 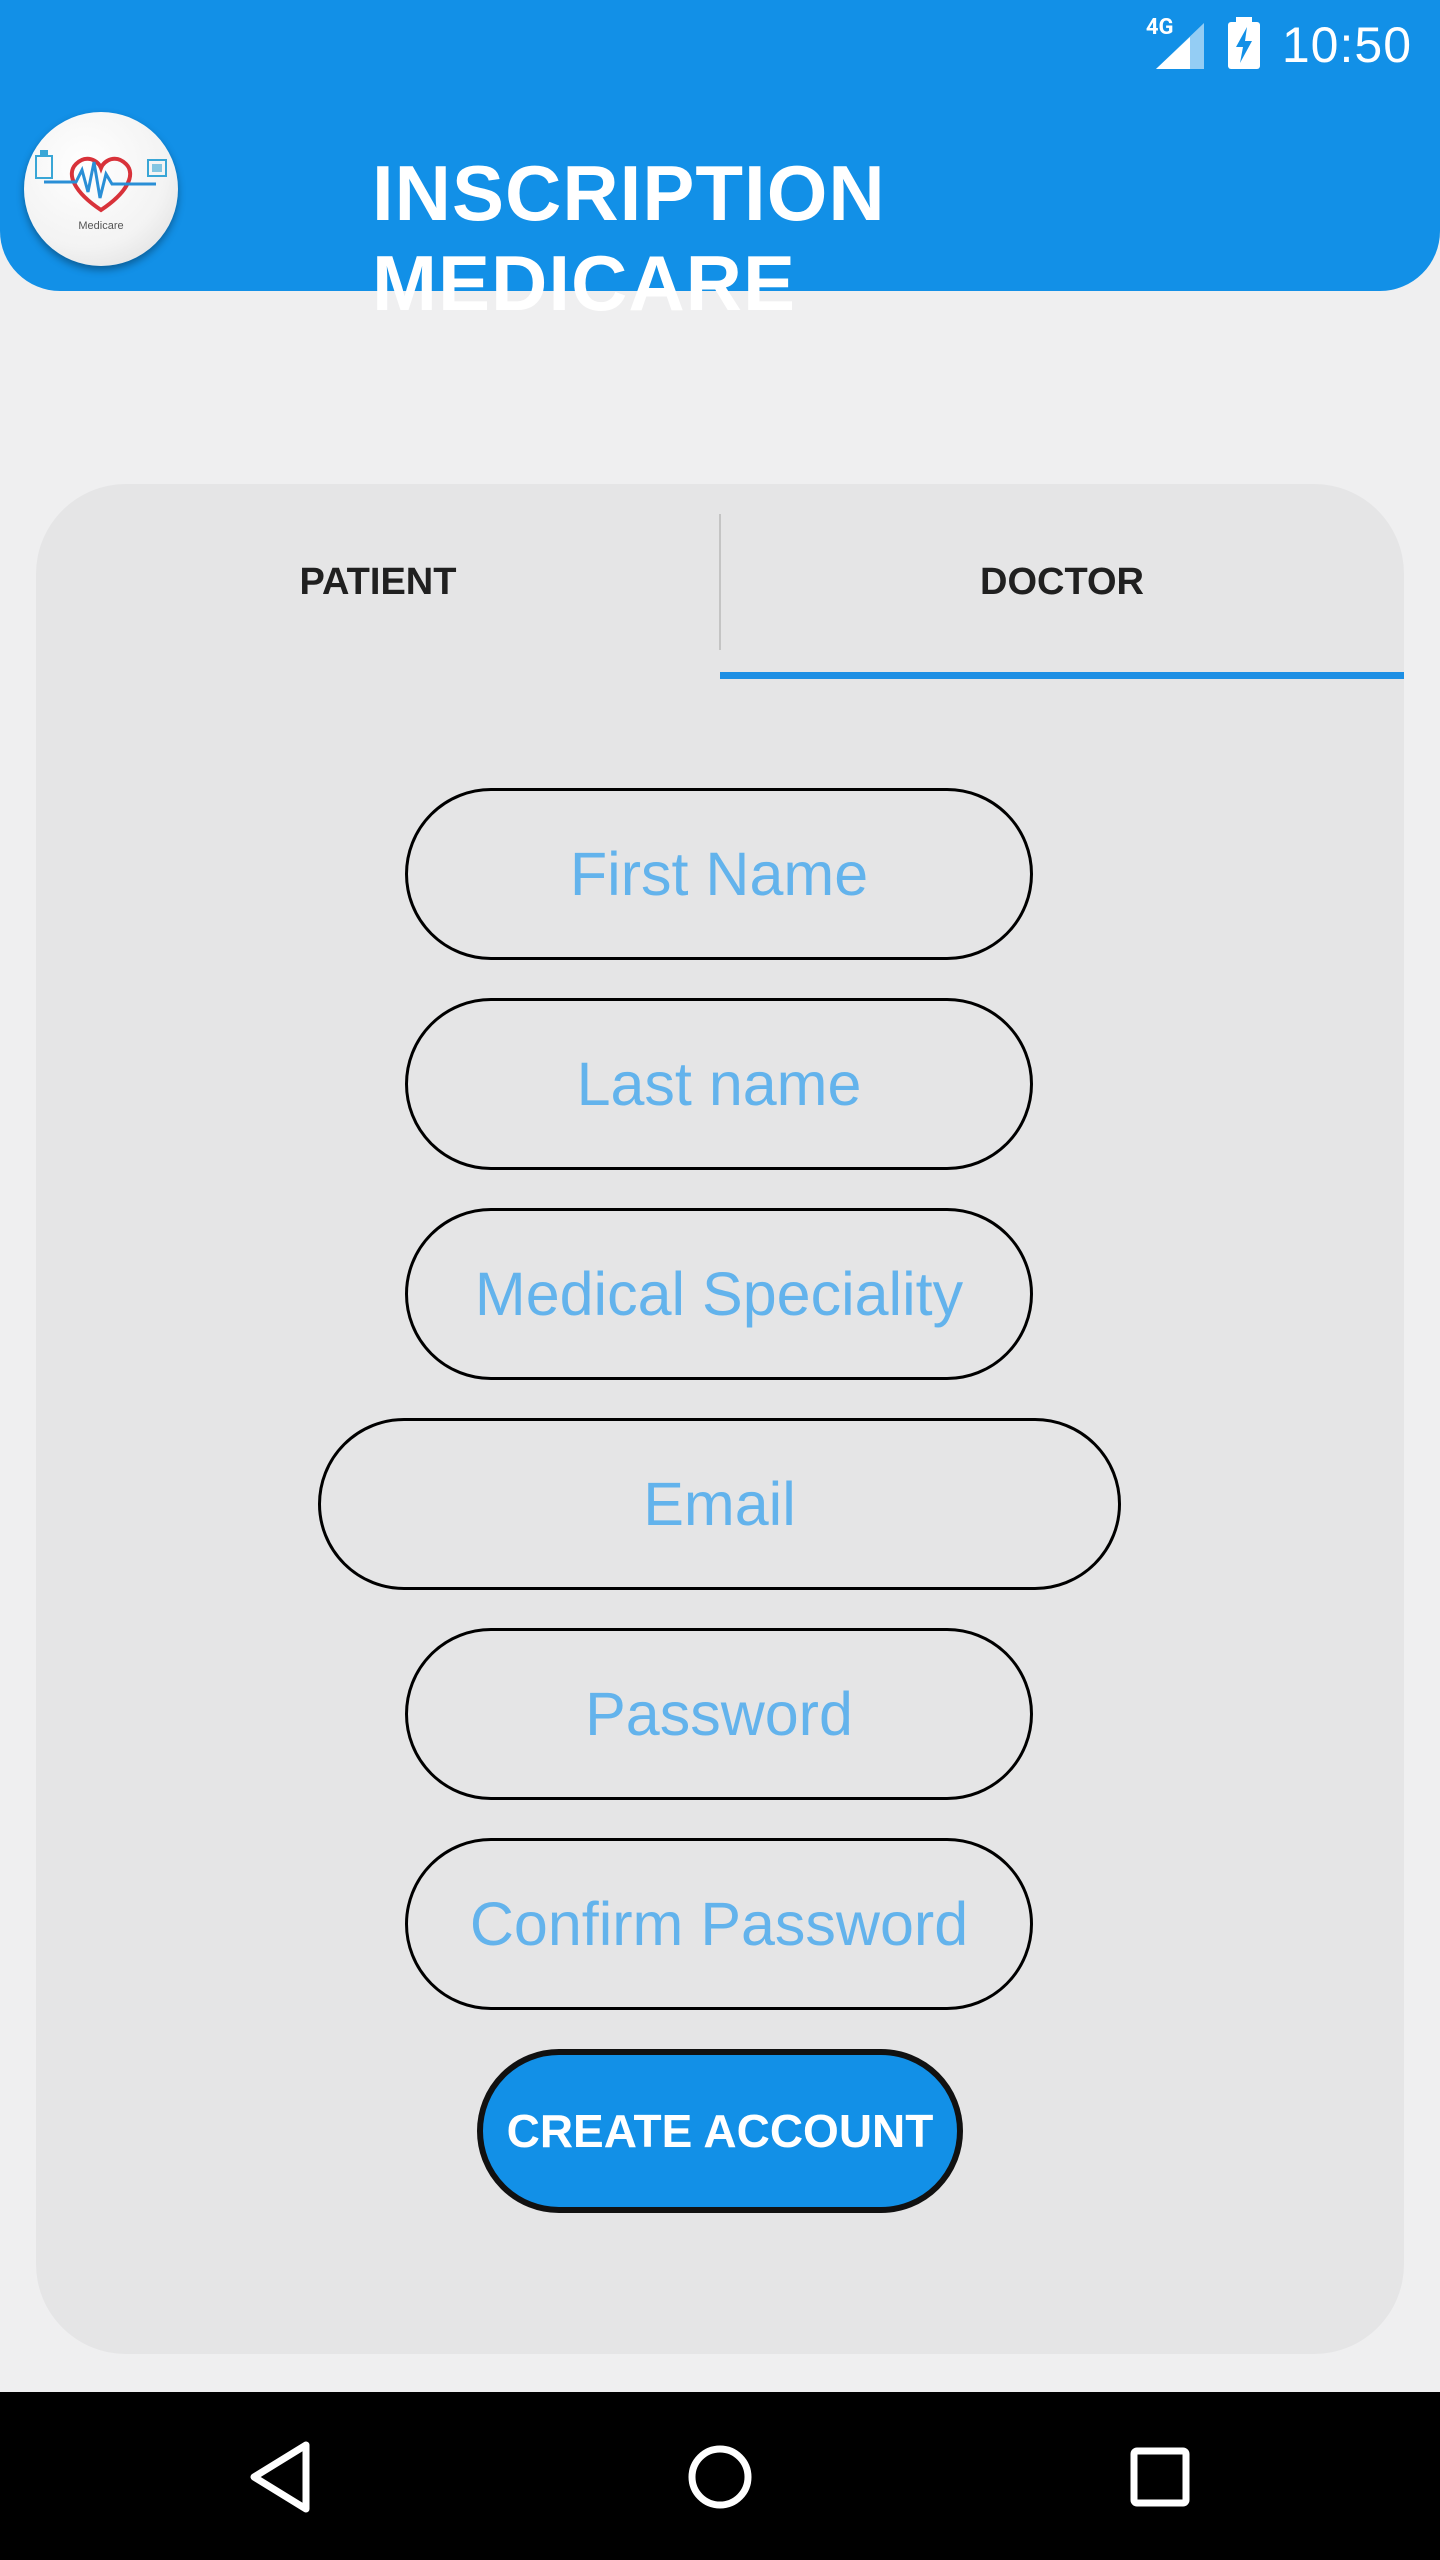 What do you see at coordinates (720, 2131) in the screenshot?
I see `create-account-button: CREATE ACCOUNT` at bounding box center [720, 2131].